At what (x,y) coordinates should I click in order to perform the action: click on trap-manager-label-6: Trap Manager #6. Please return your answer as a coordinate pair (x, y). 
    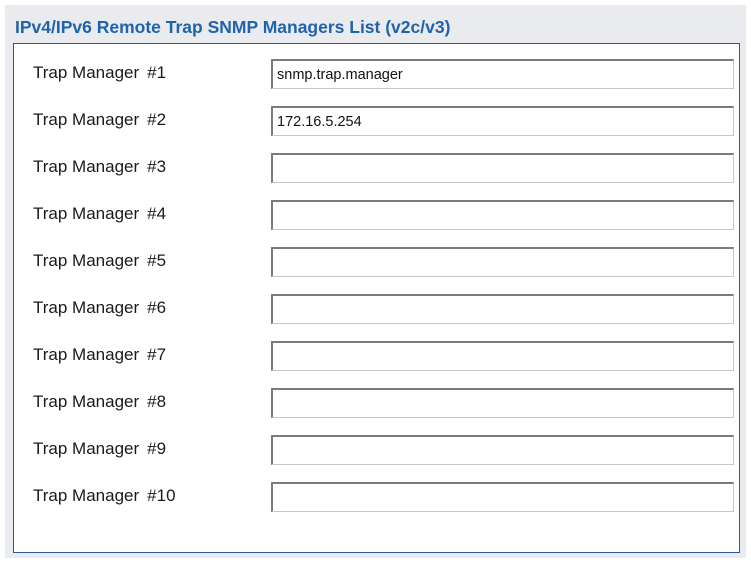
    Looking at the image, I should click on (100, 307).